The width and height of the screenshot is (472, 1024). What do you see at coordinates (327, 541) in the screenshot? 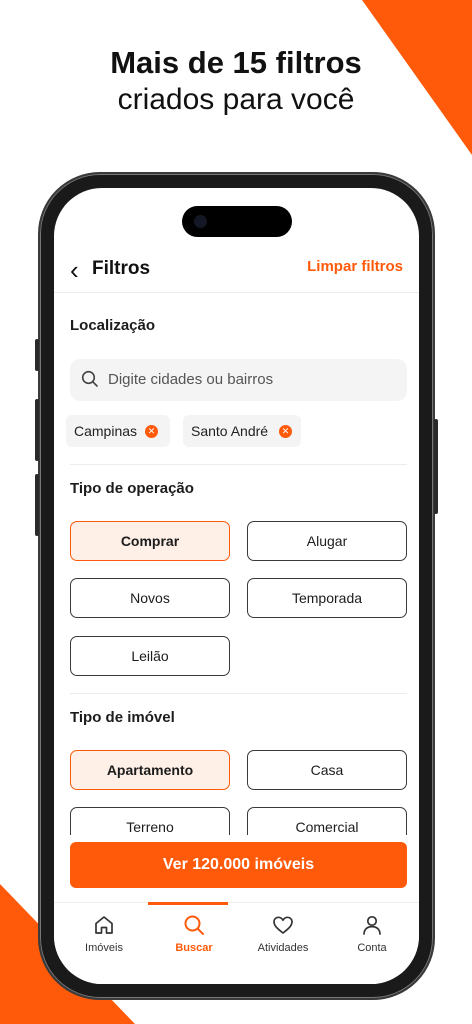
I see `operation-option-alugar: Alugar` at bounding box center [327, 541].